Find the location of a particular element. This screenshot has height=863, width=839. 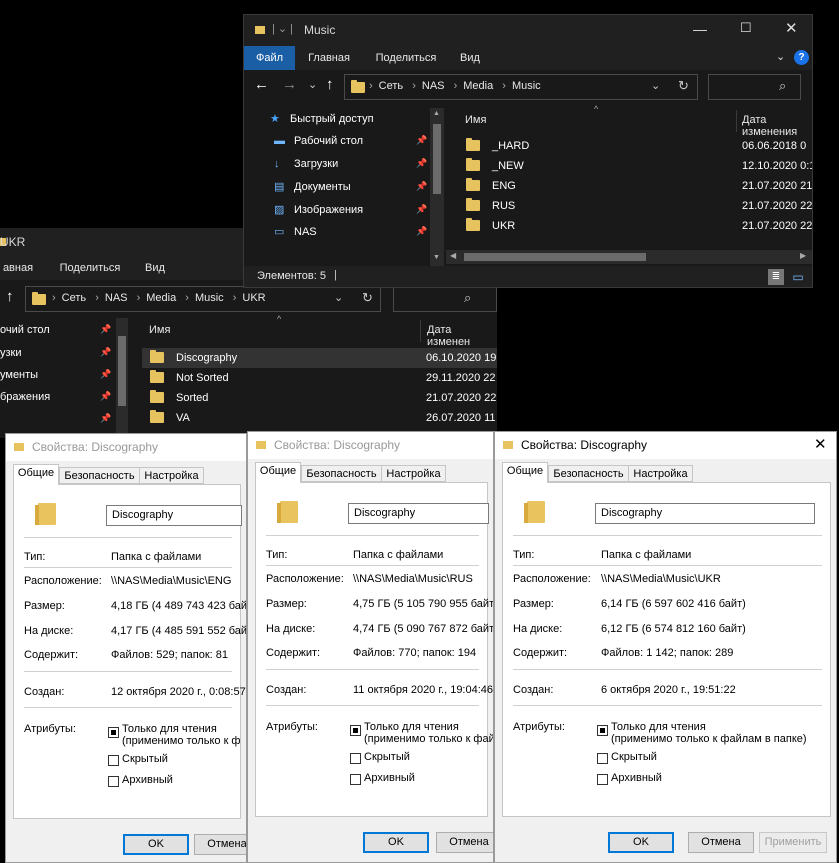

maximize-icon: ☐ is located at coordinates (746, 28).